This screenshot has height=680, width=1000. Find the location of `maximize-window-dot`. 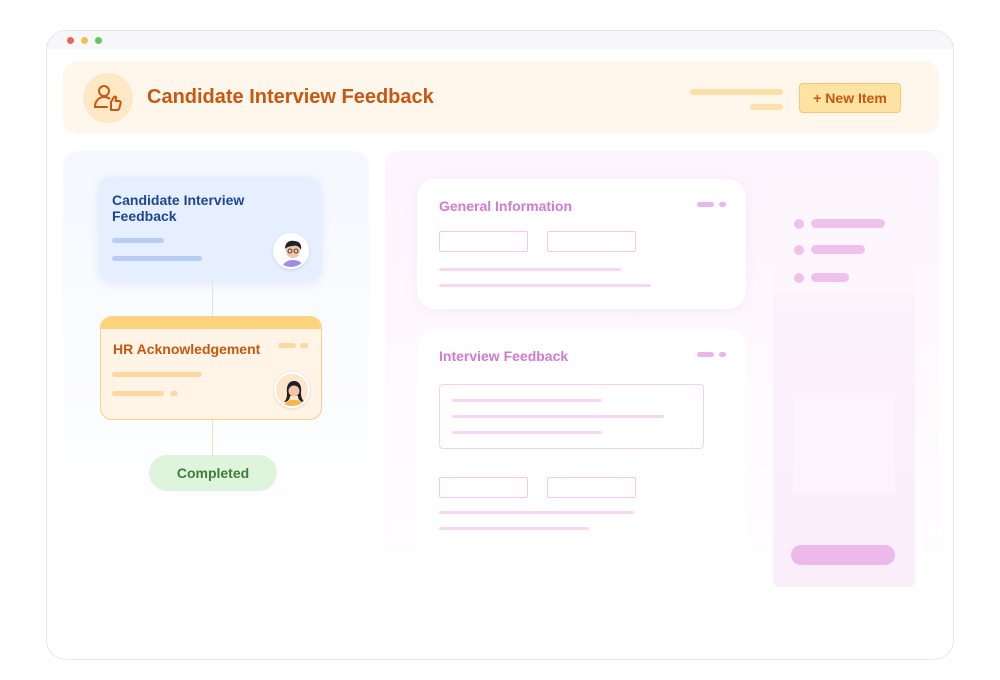

maximize-window-dot is located at coordinates (98, 40).